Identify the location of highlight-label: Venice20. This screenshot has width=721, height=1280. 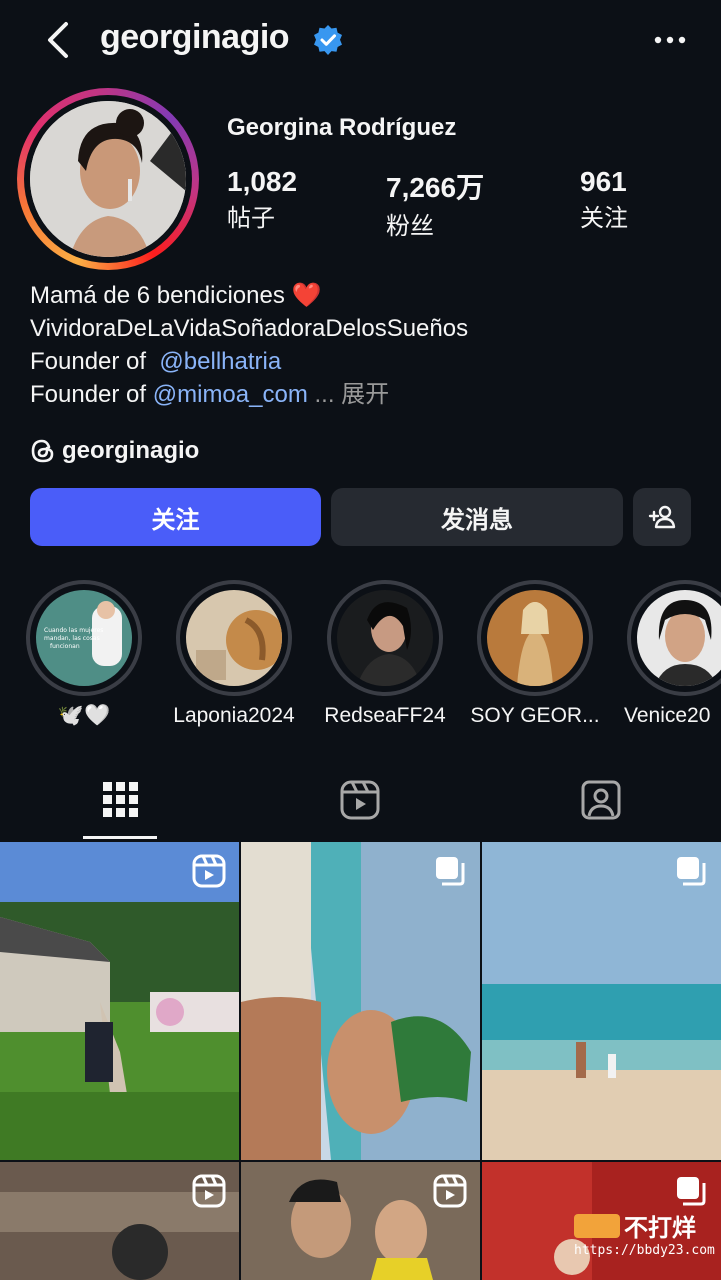
(667, 715).